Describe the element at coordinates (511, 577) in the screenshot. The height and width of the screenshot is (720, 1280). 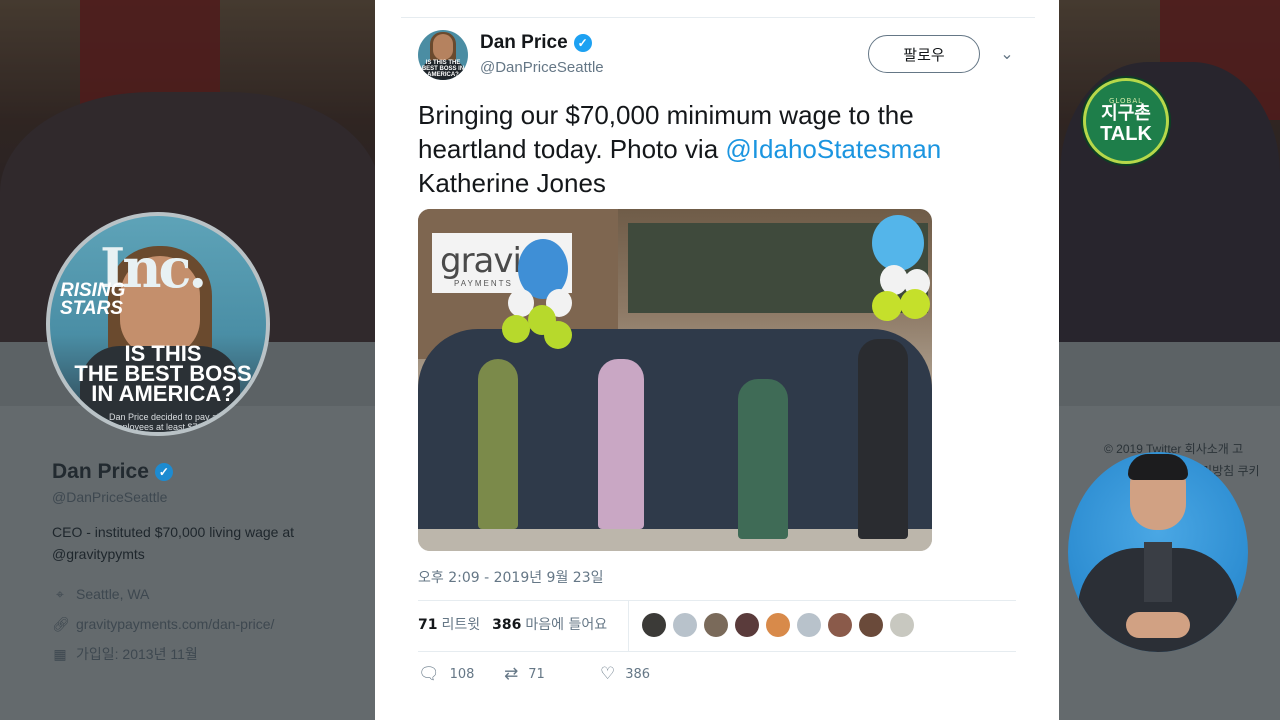
I see `tweet-timestamp: 오후 2:09 - 2019년 9월 23일` at that location.